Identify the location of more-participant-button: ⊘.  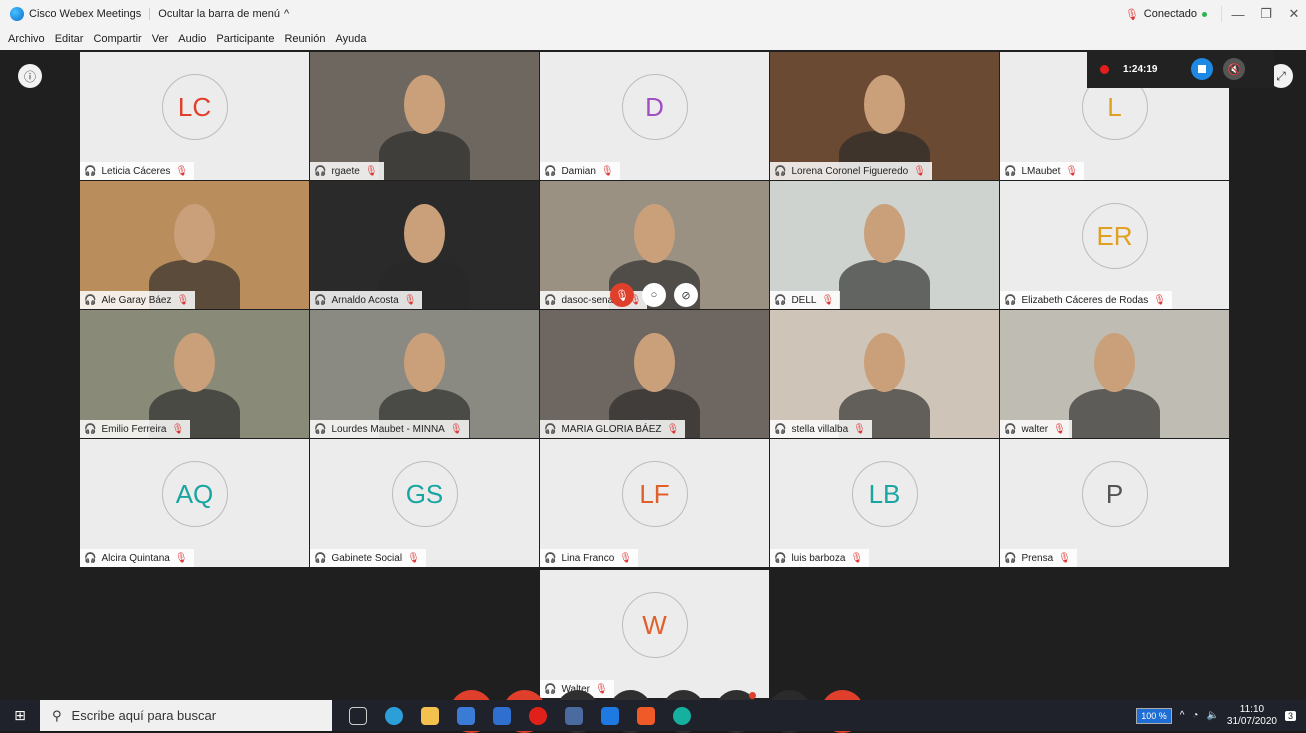
(686, 295).